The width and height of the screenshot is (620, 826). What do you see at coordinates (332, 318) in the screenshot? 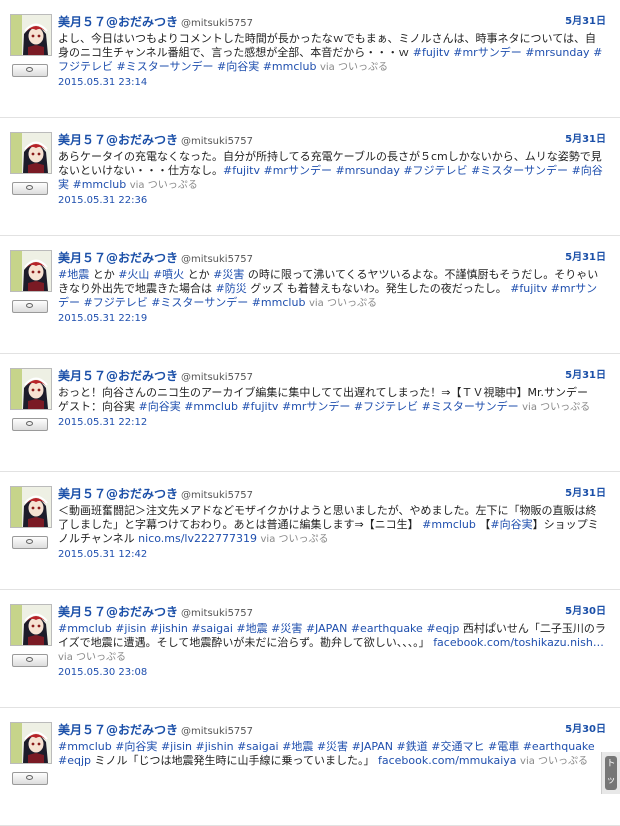
I see `tweet-timestamp: 2015.05.31 22:19` at bounding box center [332, 318].